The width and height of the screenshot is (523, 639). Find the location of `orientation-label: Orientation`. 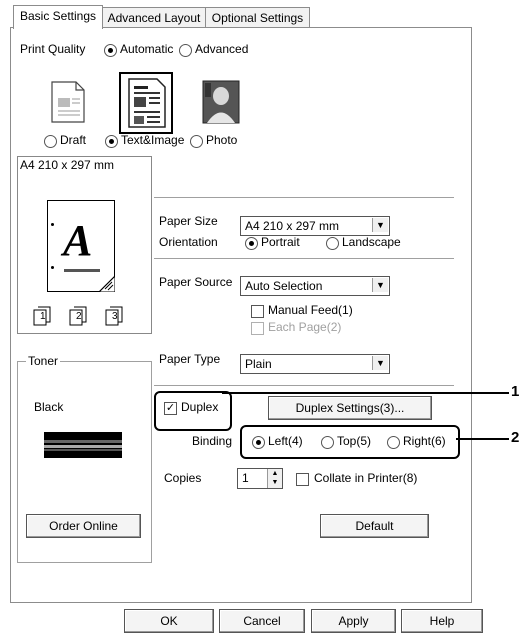

orientation-label: Orientation is located at coordinates (188, 242).